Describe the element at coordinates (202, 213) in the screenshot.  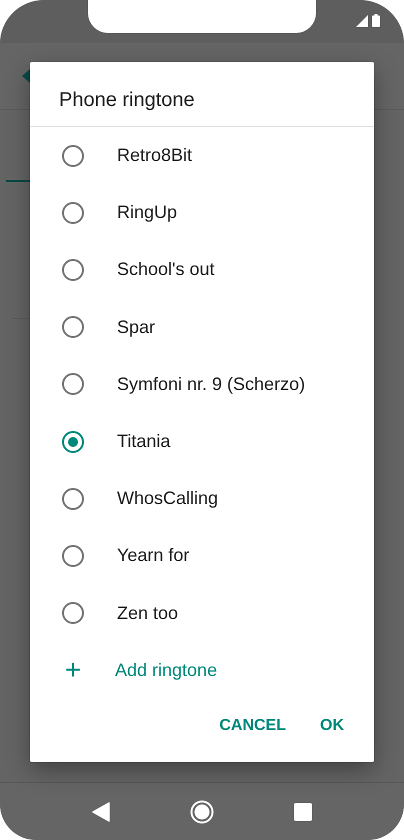
I see `ringtone-option: RingUp` at that location.